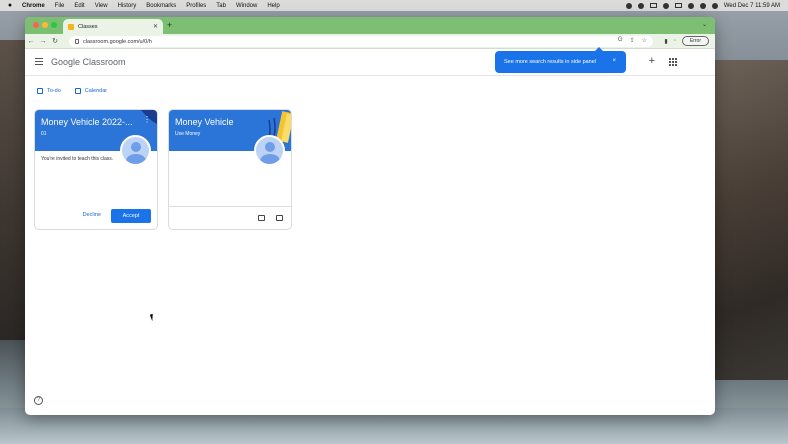 This screenshot has height=444, width=788. What do you see at coordinates (113, 26) in the screenshot?
I see `tab-classes: Classes ✕` at bounding box center [113, 26].